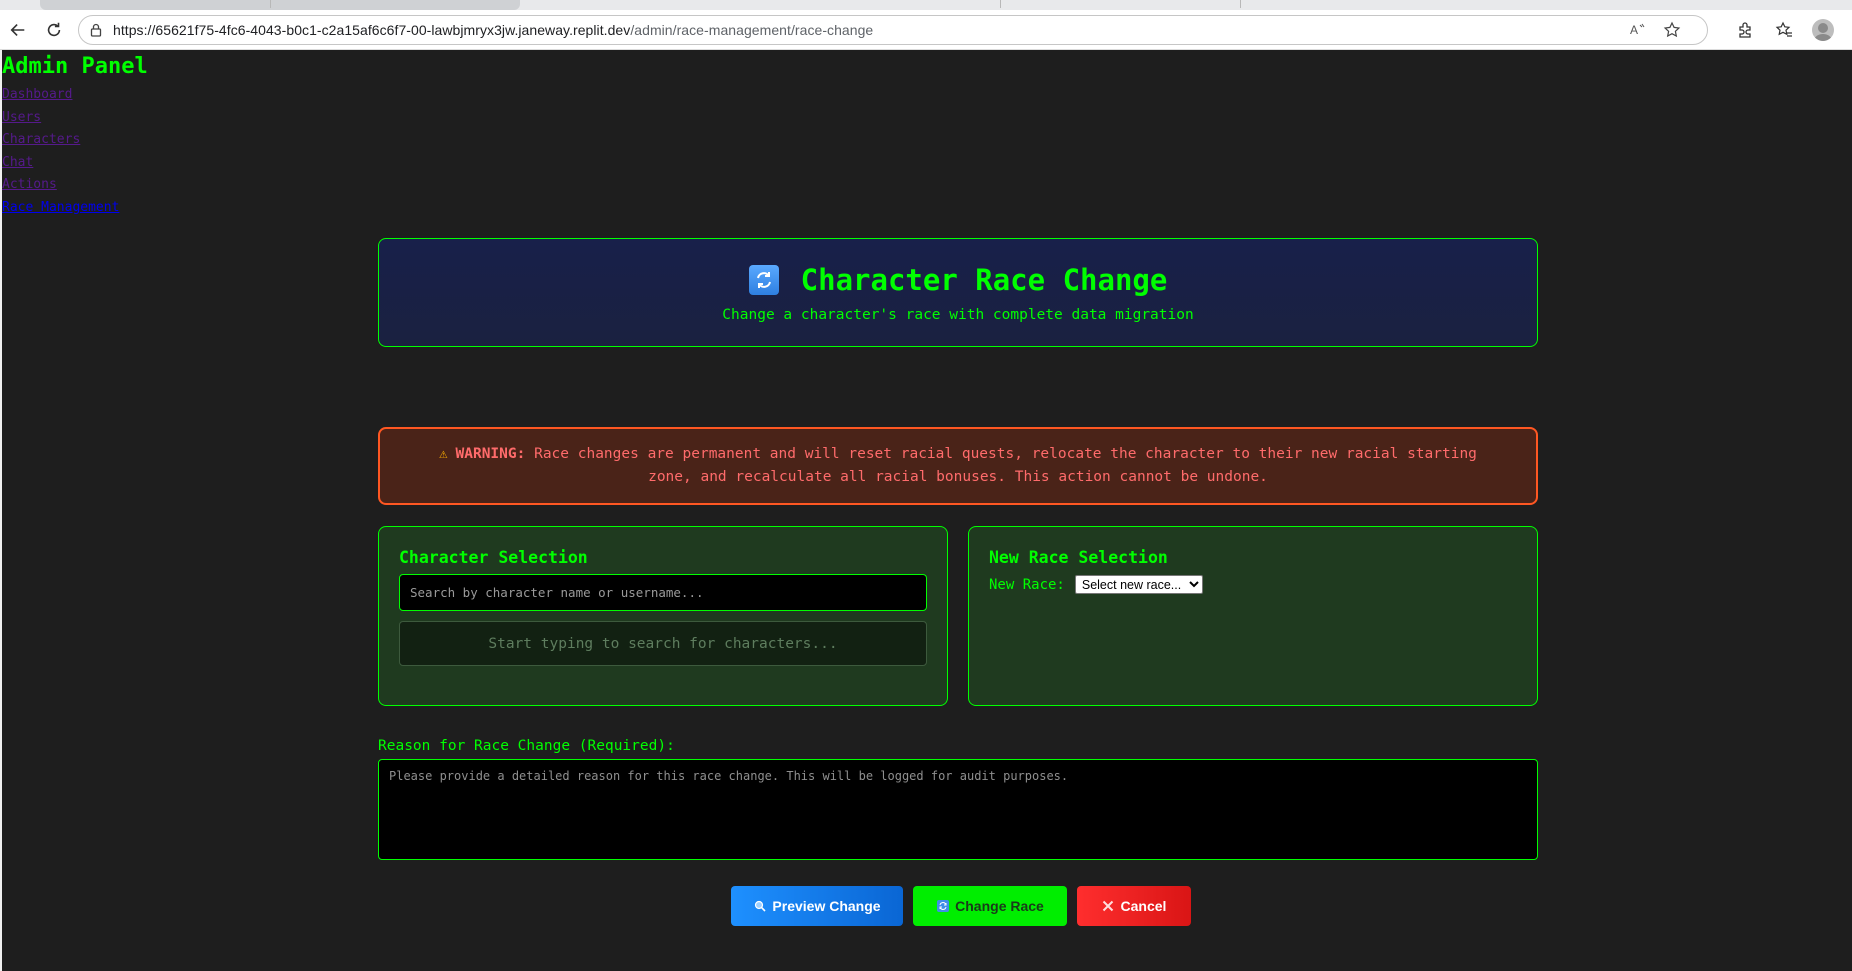  I want to click on new-race-label: New Race:, so click(1027, 584).